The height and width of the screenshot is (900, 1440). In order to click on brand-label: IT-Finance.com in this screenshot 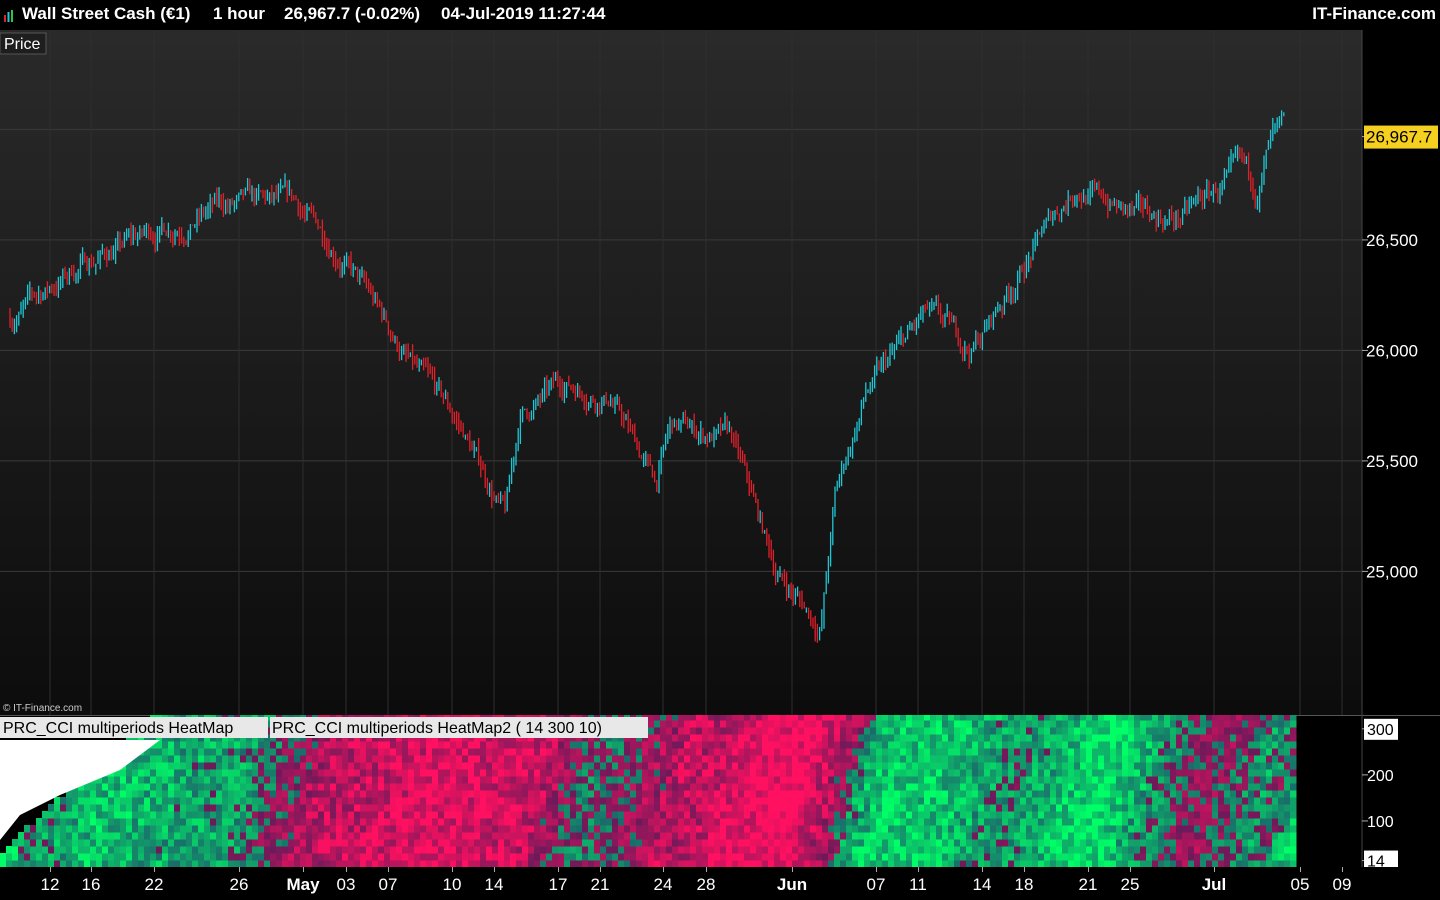, I will do `click(1374, 14)`.